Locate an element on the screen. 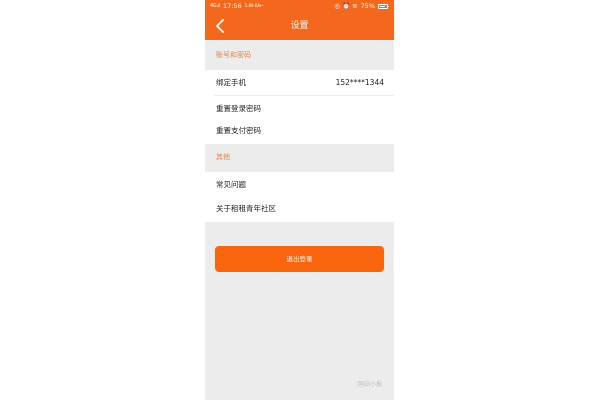 This screenshot has height=400, width=600. settings-item-label: 重置登录密码 is located at coordinates (238, 108).